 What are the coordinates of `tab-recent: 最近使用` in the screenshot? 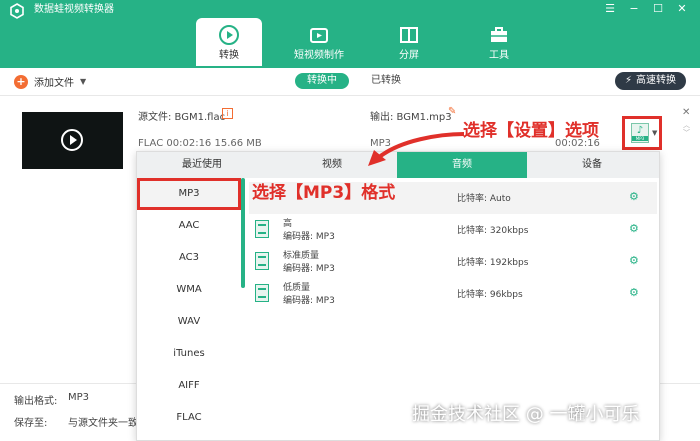 It's located at (202, 165).